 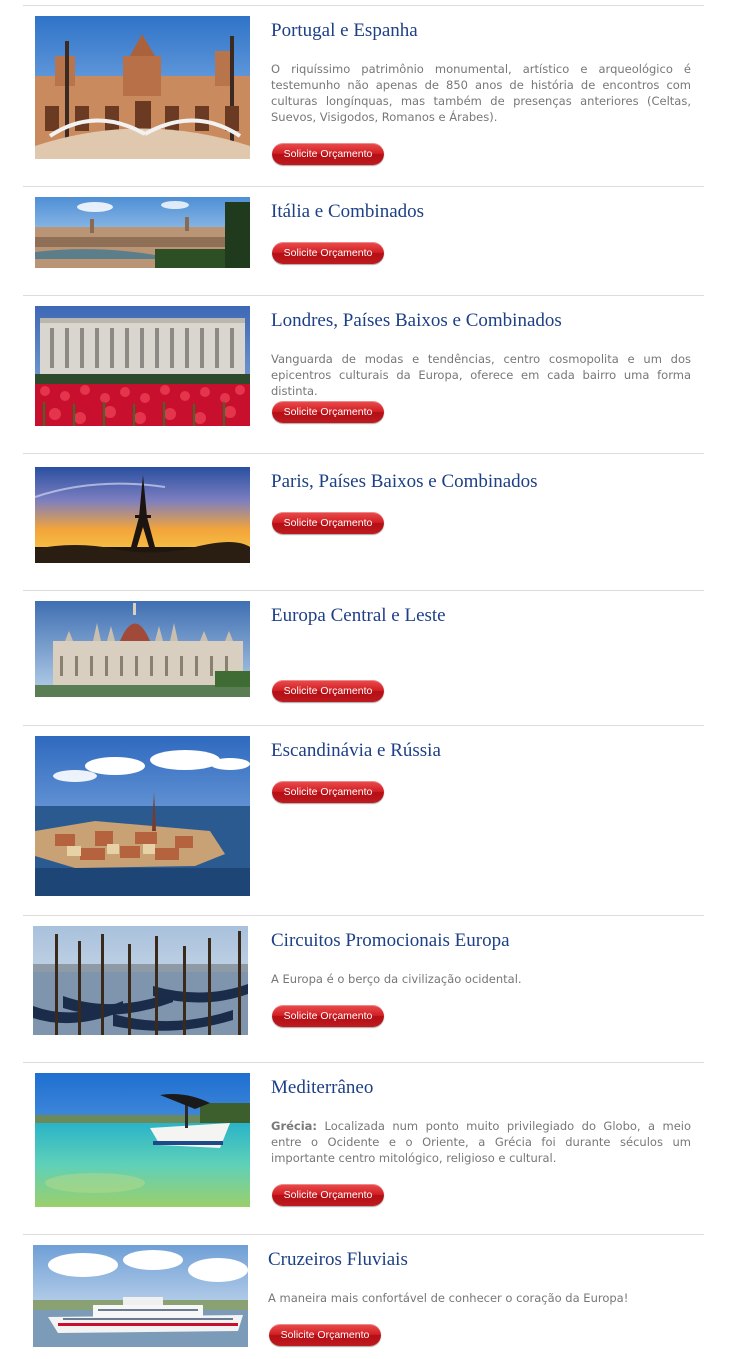 I want to click on photo-verona-panorama, so click(x=142, y=232).